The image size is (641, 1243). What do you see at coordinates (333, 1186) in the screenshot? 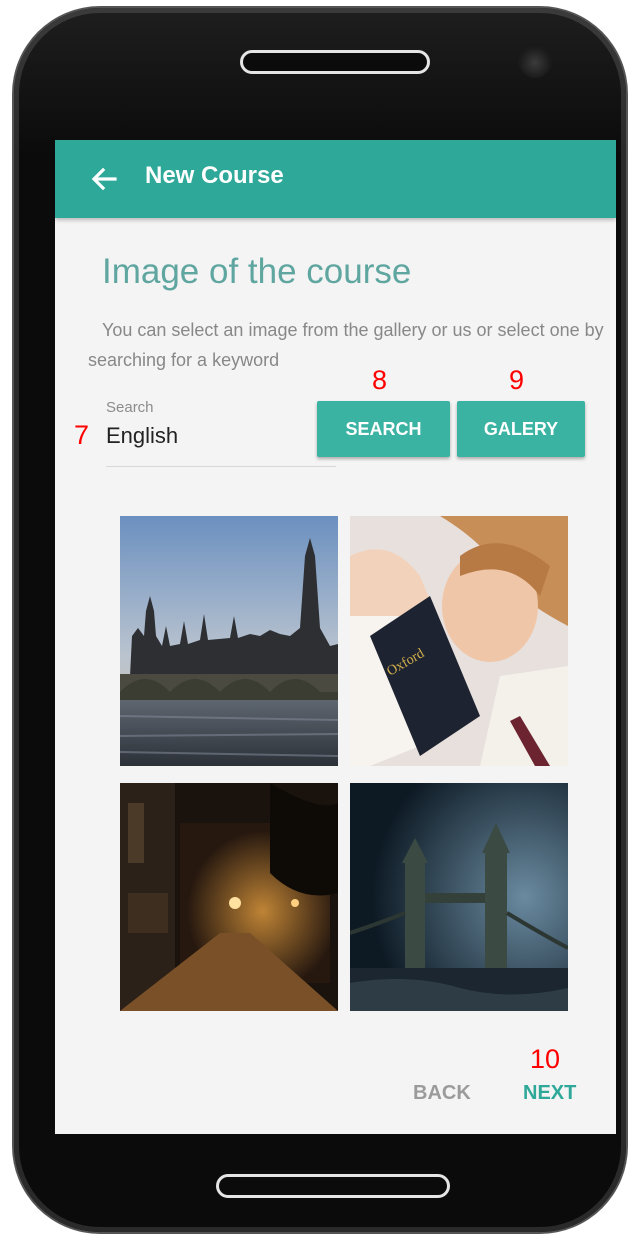
I see `home-button-slot` at bounding box center [333, 1186].